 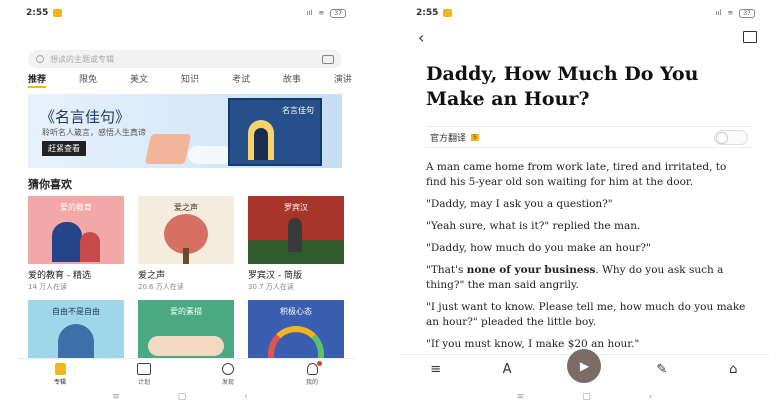 I want to click on banner-title: 《名言佳句》, so click(x=85, y=117).